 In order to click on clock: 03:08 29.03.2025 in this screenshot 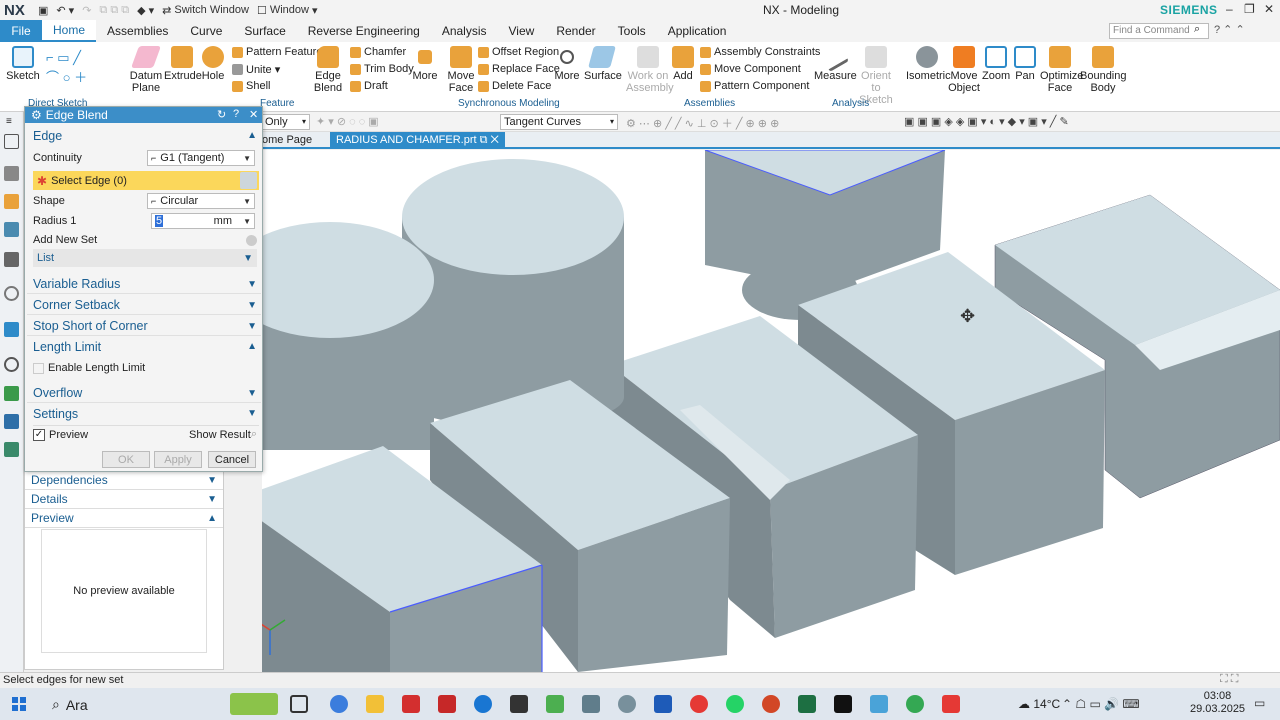, I will do `click(1217, 703)`.